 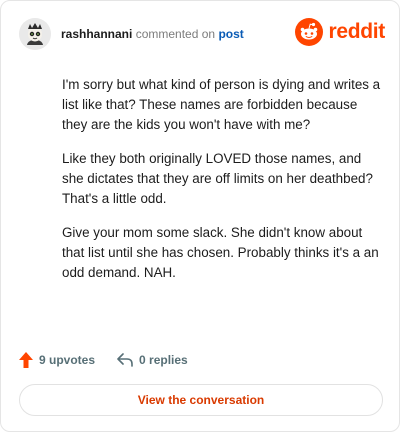 I want to click on comment-actions: 9 upvotes 0 replies, so click(x=114, y=360).